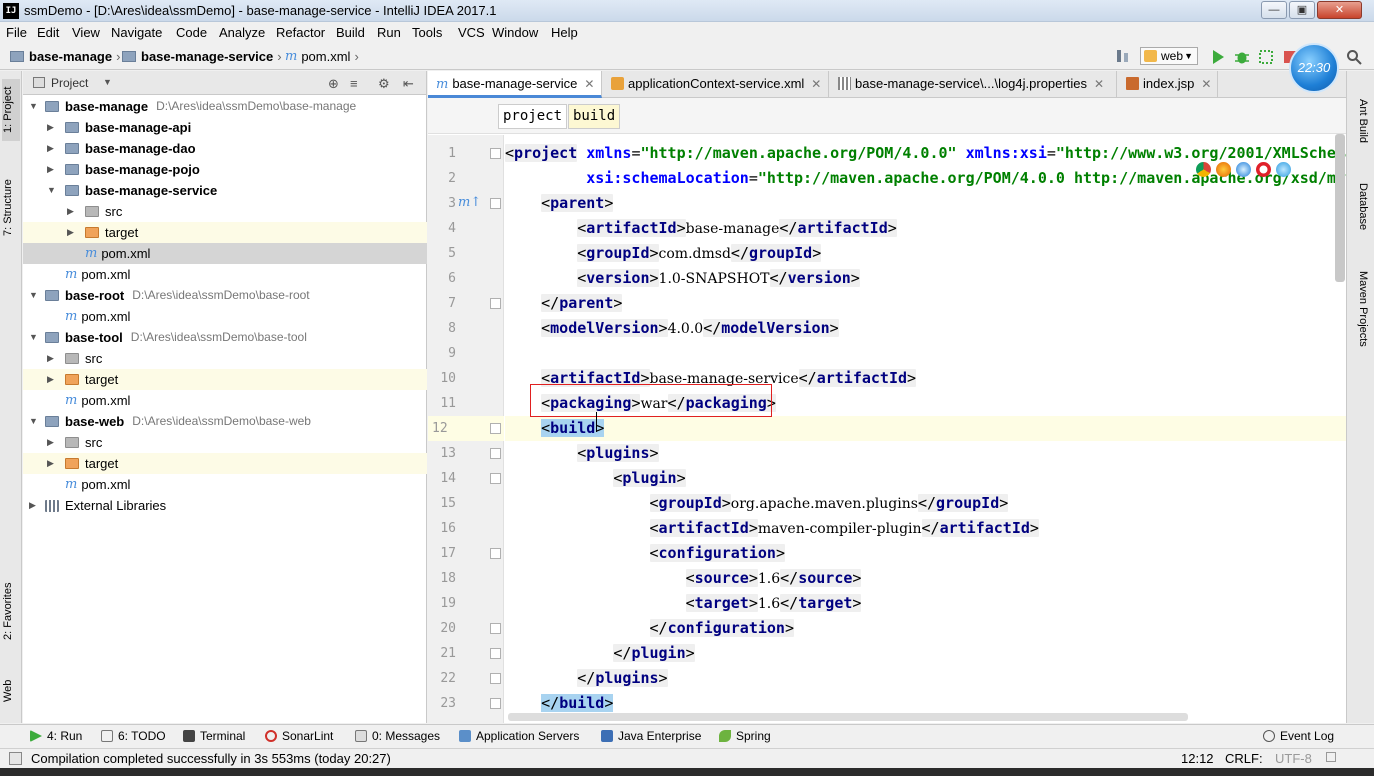 The image size is (1374, 776). What do you see at coordinates (1263, 169) in the screenshot?
I see `opera-icon` at bounding box center [1263, 169].